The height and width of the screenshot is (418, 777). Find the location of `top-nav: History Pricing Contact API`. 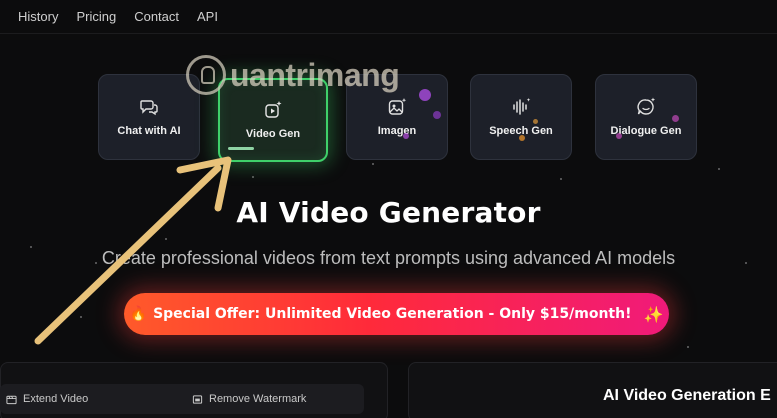

top-nav: History Pricing Contact API is located at coordinates (388, 17).